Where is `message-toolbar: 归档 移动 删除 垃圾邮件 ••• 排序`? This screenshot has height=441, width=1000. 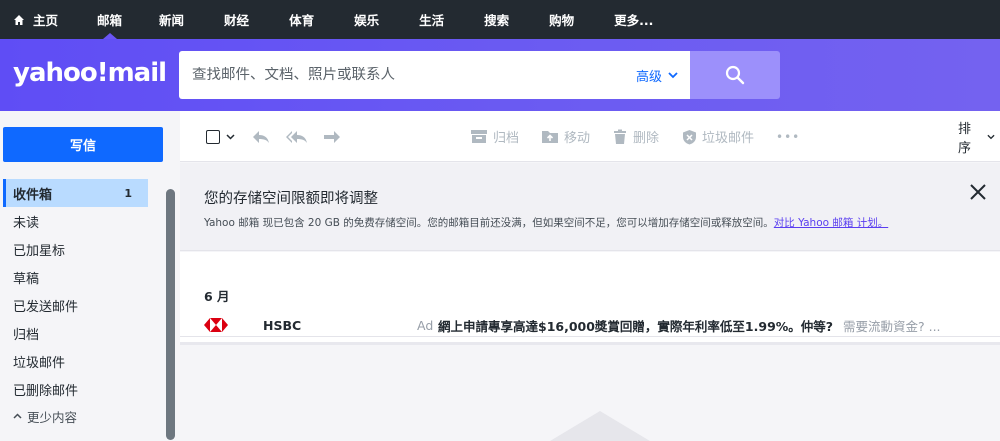
message-toolbar: 归档 移动 删除 垃圾邮件 ••• 排序 is located at coordinates (590, 136).